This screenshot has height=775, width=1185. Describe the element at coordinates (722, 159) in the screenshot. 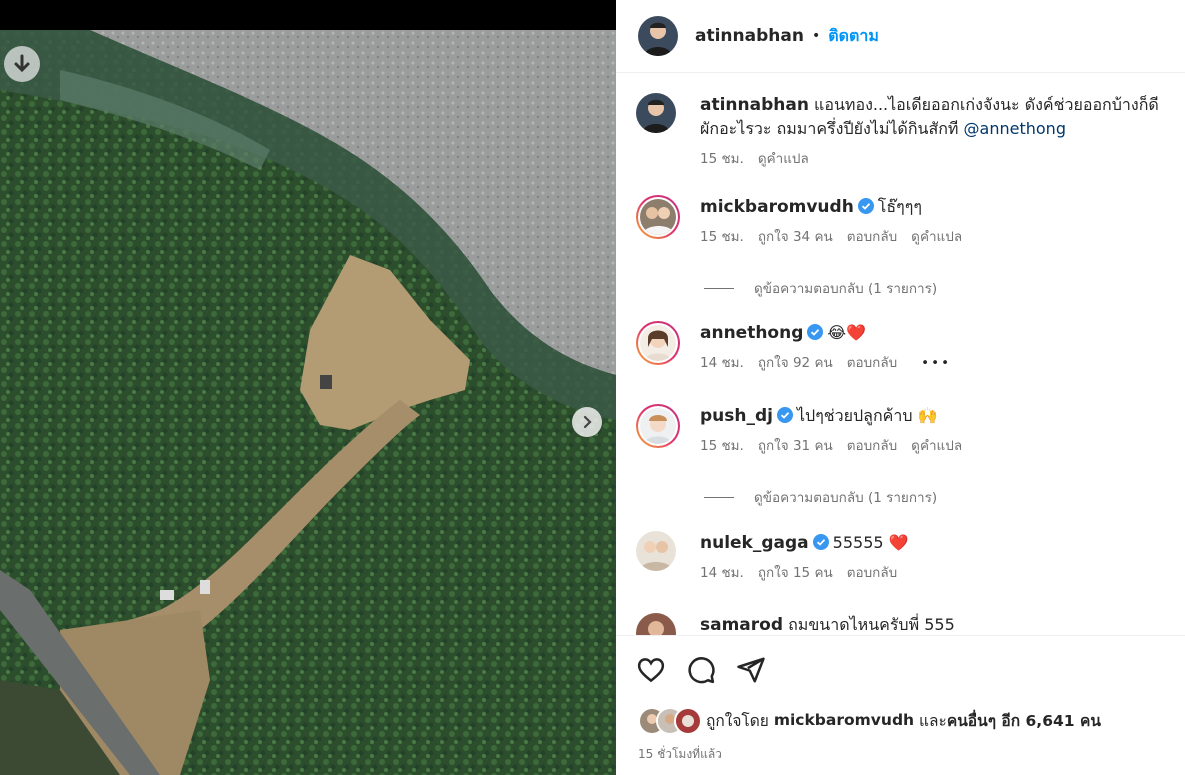

I see `caption-time: 15 ชม.` at that location.